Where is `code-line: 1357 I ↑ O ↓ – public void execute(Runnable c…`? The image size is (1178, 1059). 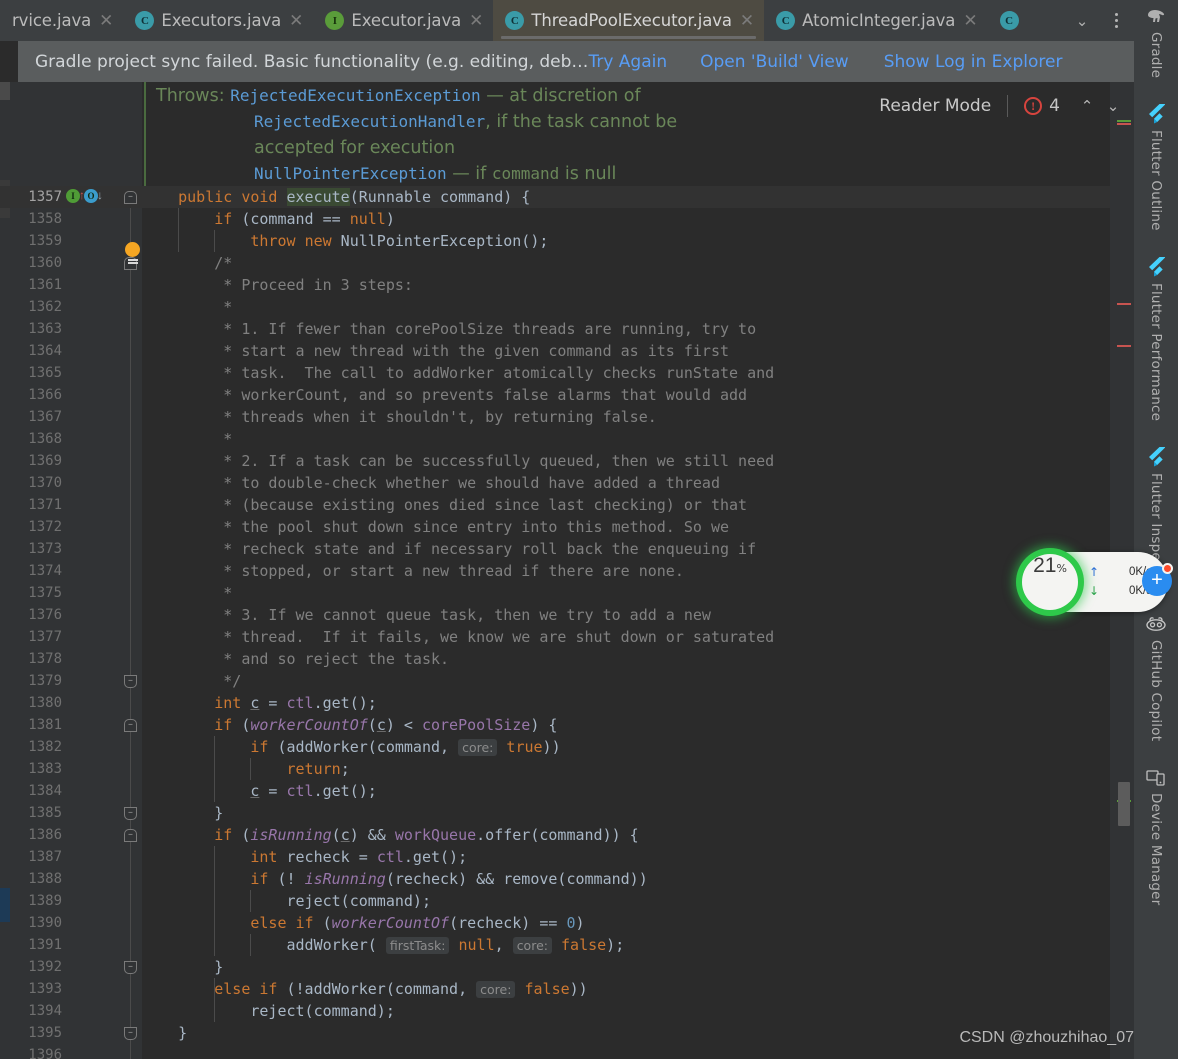 code-line: 1357 I ↑ O ↓ – public void execute(Runnable c… is located at coordinates (567, 197).